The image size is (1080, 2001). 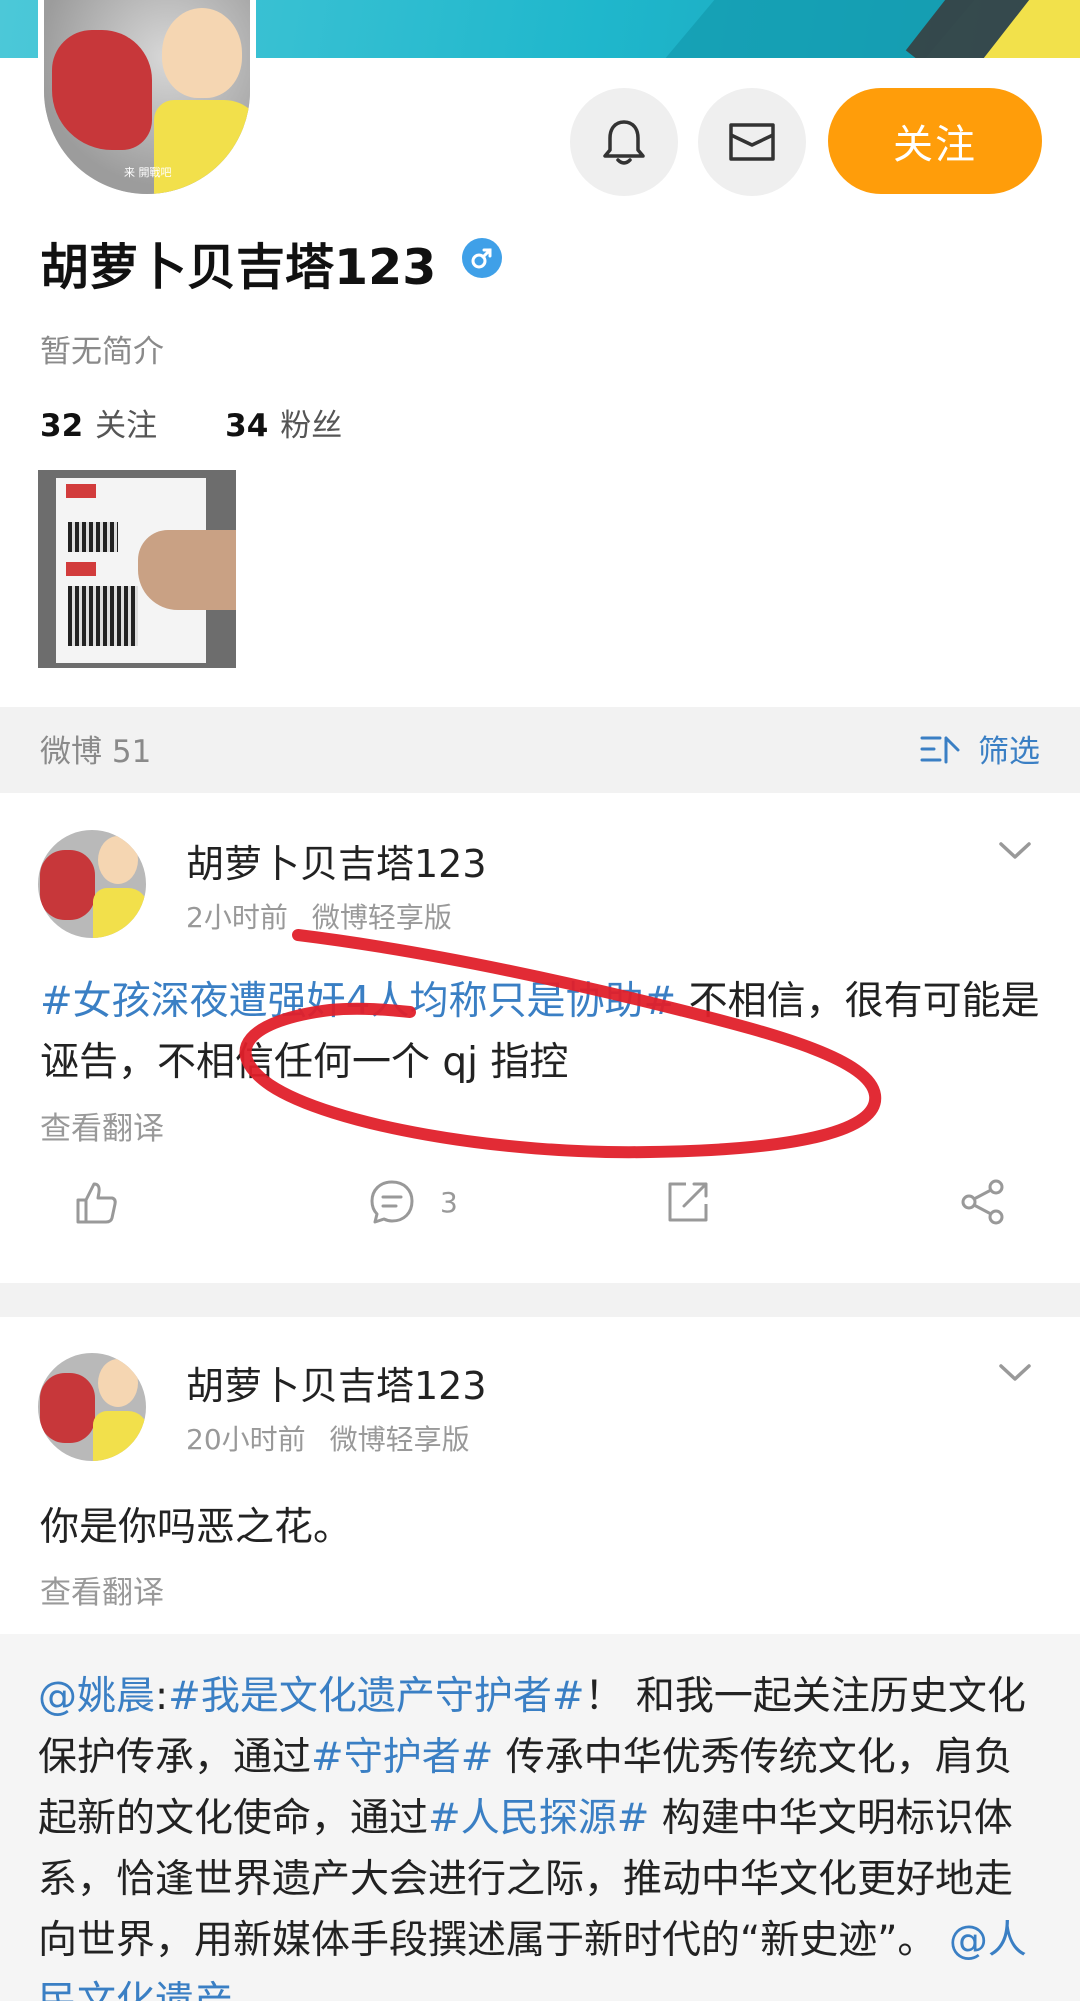 I want to click on message-button, so click(x=752, y=142).